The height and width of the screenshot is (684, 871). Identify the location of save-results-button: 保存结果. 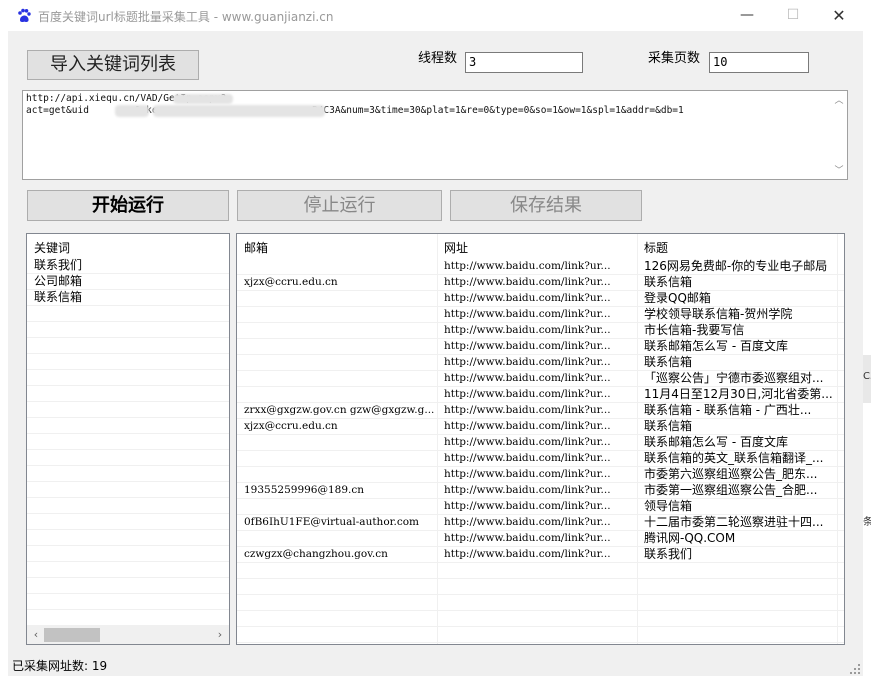
(546, 205).